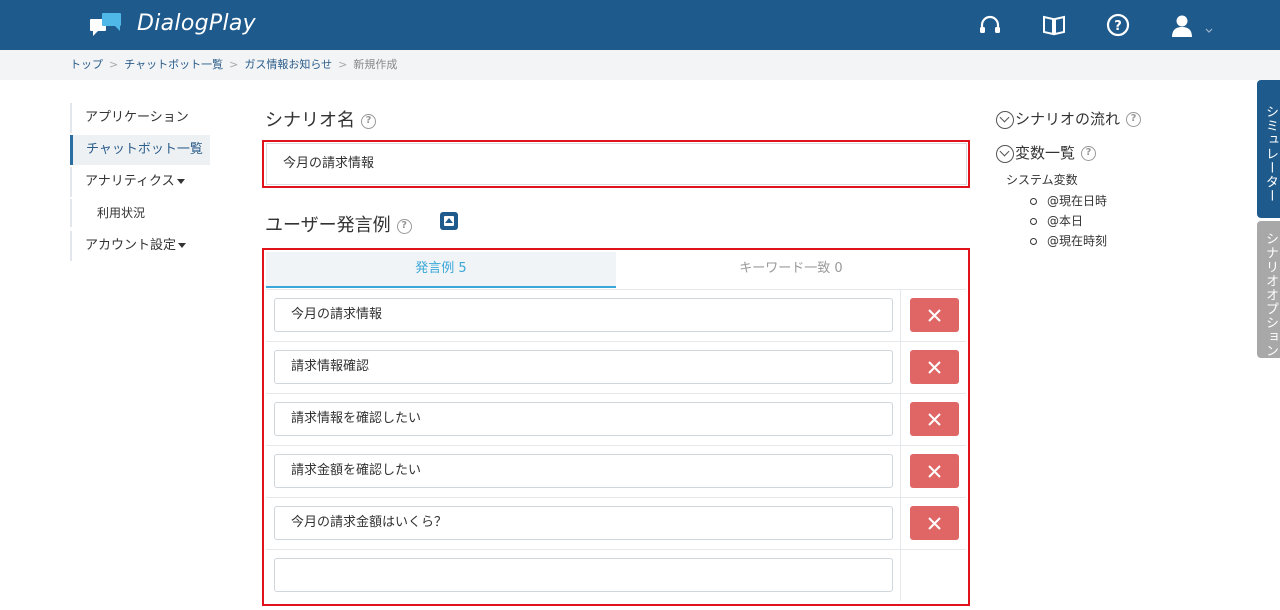  Describe the element at coordinates (86, 64) in the screenshot. I see `breadcrumb-top: トップ` at that location.